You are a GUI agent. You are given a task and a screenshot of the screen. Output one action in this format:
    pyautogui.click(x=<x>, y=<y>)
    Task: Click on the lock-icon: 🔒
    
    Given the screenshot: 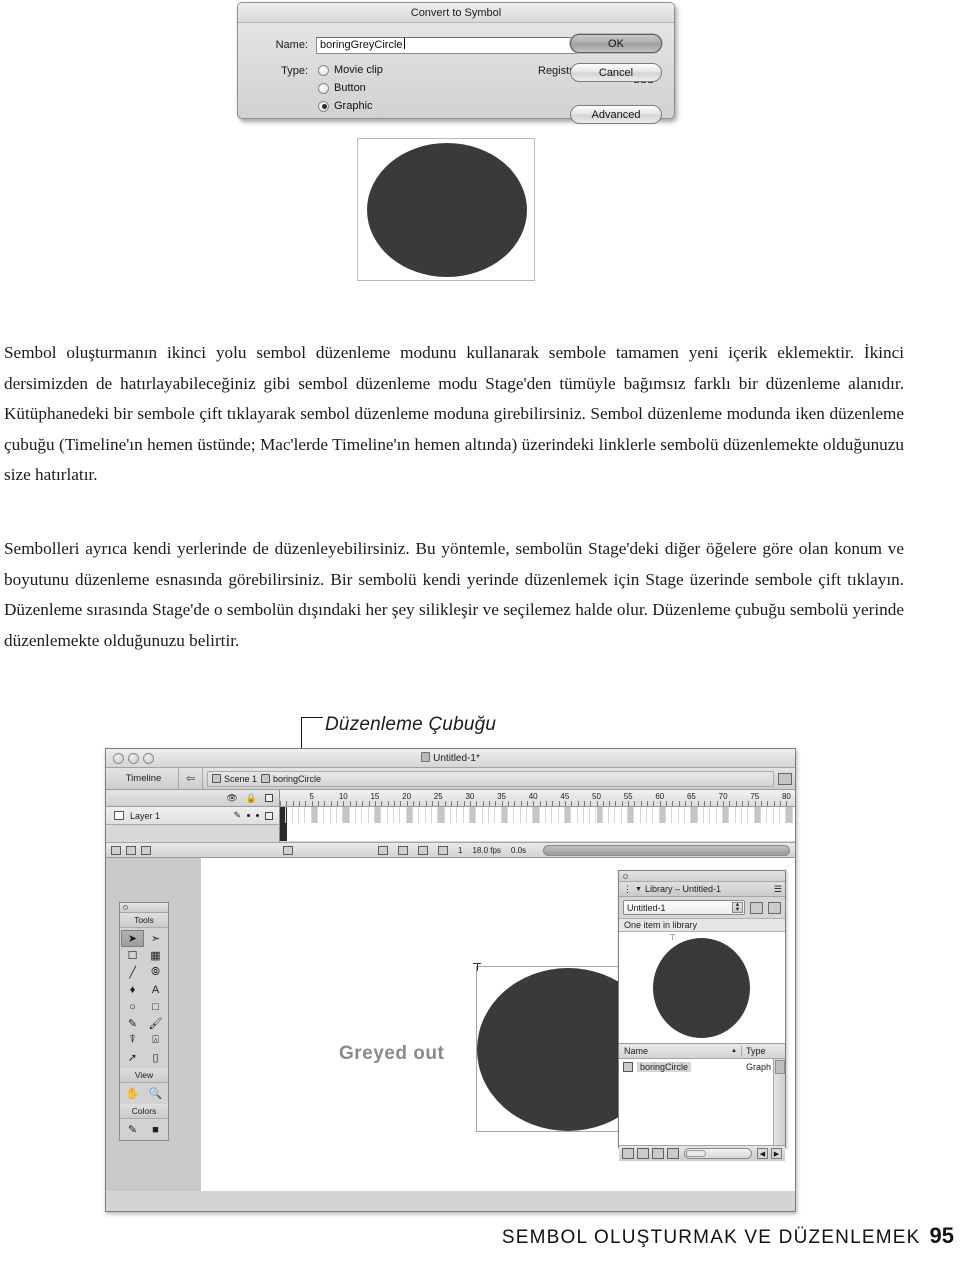 What is the action you would take?
    pyautogui.click(x=251, y=798)
    